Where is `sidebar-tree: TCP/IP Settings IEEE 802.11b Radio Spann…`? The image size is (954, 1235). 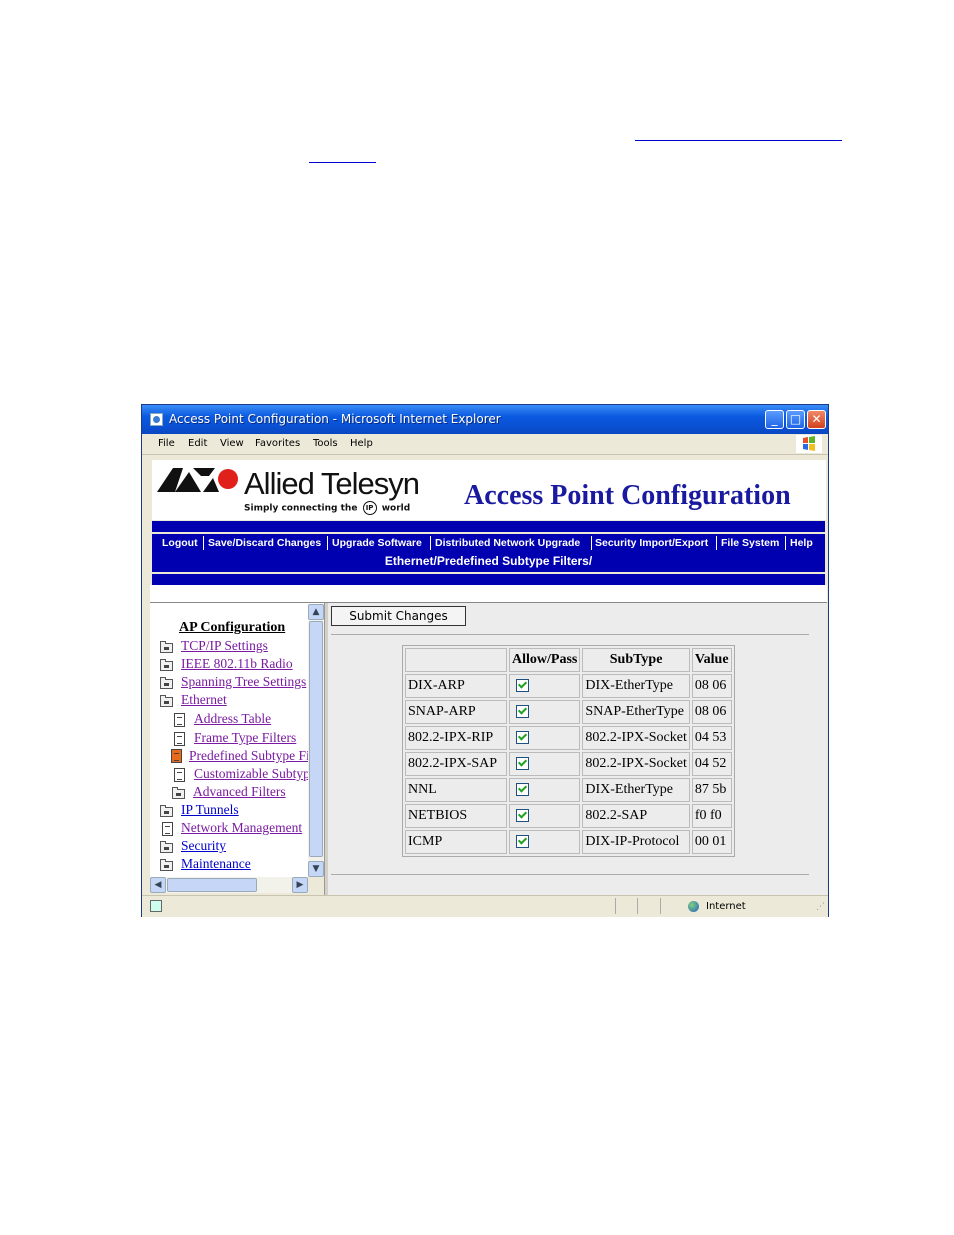 sidebar-tree: TCP/IP Settings IEEE 802.11b Radio Spann… is located at coordinates (229, 740).